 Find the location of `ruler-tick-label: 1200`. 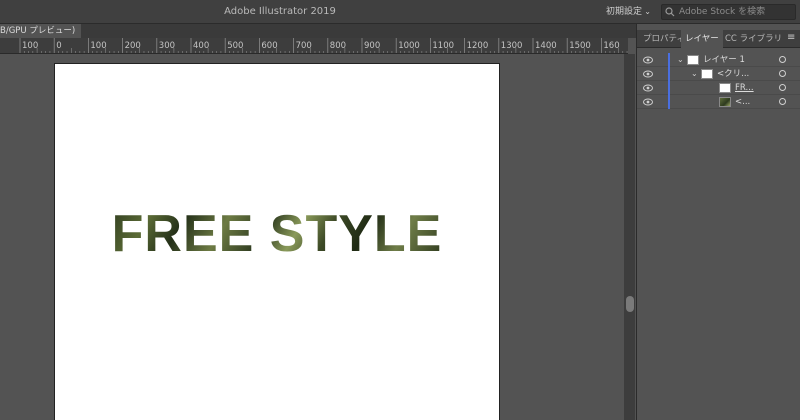

ruler-tick-label: 1200 is located at coordinates (477, 46).